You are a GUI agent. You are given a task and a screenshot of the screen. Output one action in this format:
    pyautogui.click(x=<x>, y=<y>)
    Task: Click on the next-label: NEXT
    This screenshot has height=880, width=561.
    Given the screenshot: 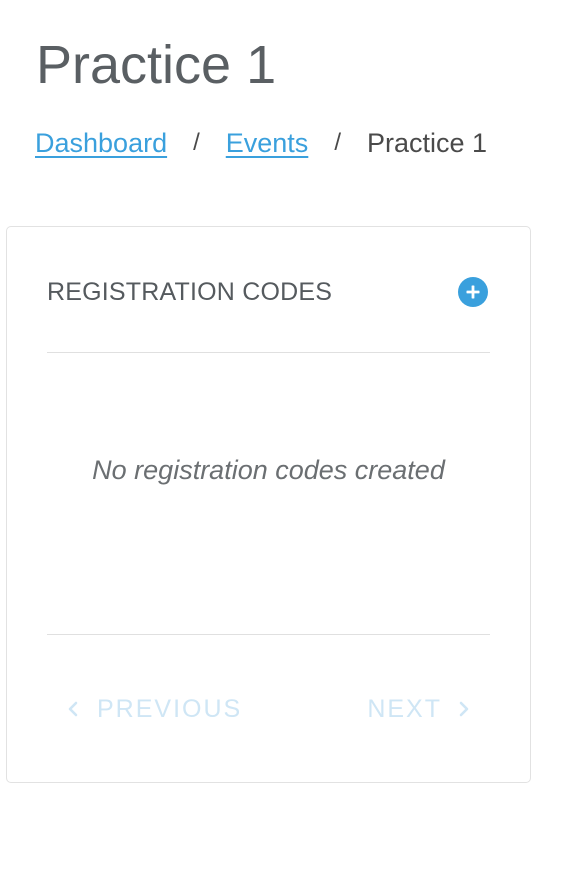 What is the action you would take?
    pyautogui.click(x=404, y=708)
    